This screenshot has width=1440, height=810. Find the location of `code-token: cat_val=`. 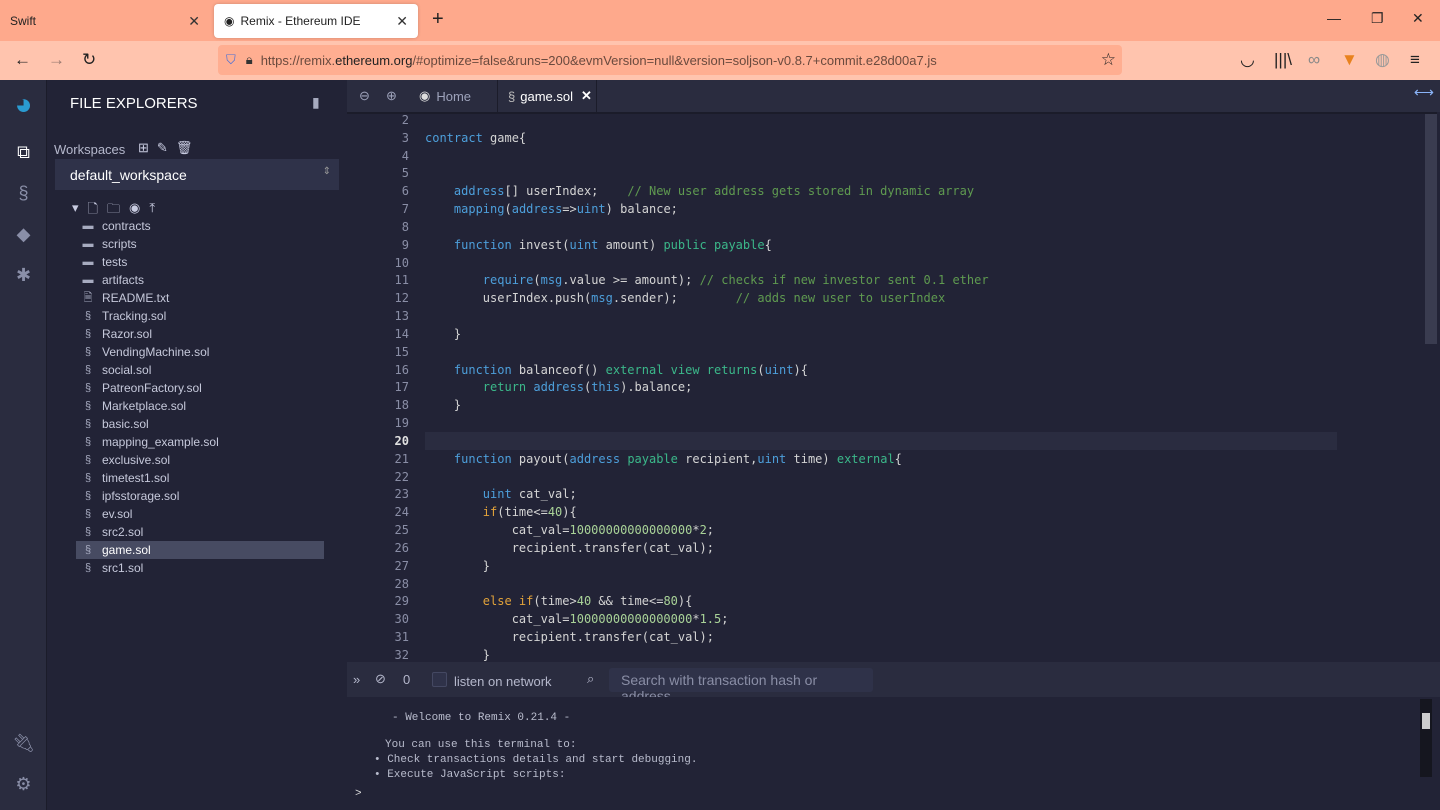

code-token: cat_val= is located at coordinates (497, 619).